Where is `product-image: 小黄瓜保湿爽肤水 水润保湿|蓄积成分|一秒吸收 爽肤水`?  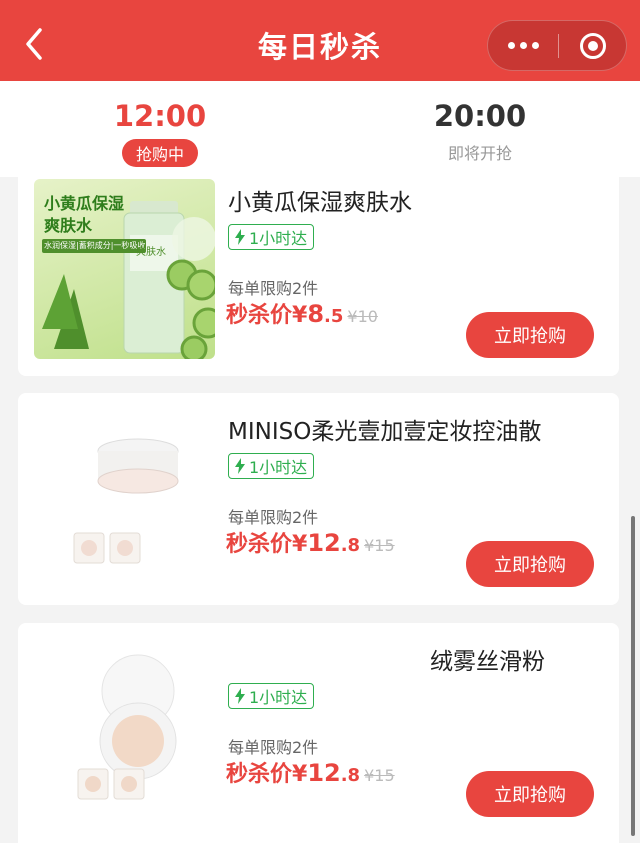
product-image: 小黄瓜保湿爽肤水 水润保湿|蓄积成分|一秒吸收 爽肤水 is located at coordinates (124, 269).